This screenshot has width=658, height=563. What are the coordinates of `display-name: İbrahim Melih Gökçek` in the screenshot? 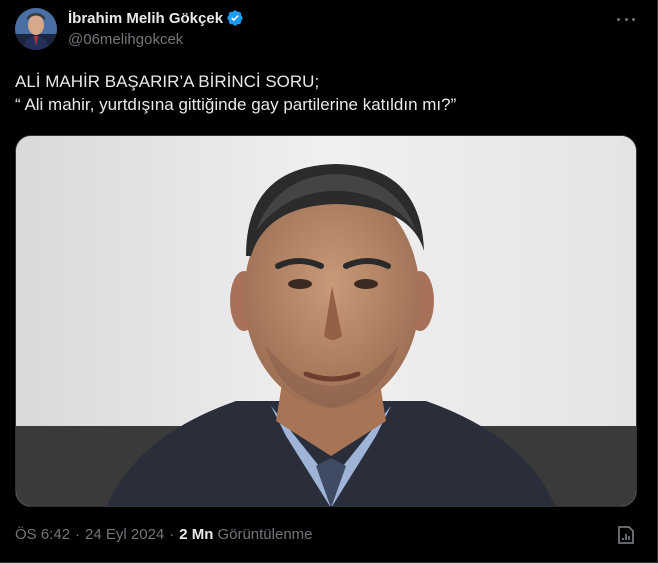 It's located at (145, 18).